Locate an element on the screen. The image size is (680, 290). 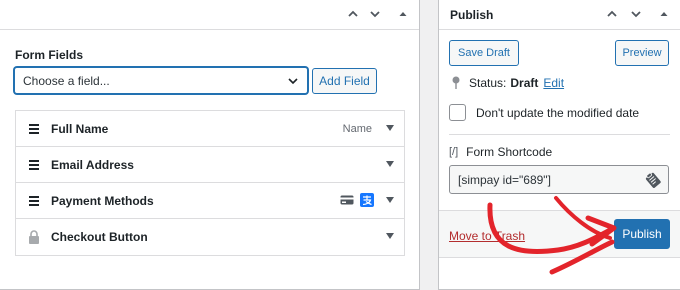
publish-button: Publish is located at coordinates (642, 234).